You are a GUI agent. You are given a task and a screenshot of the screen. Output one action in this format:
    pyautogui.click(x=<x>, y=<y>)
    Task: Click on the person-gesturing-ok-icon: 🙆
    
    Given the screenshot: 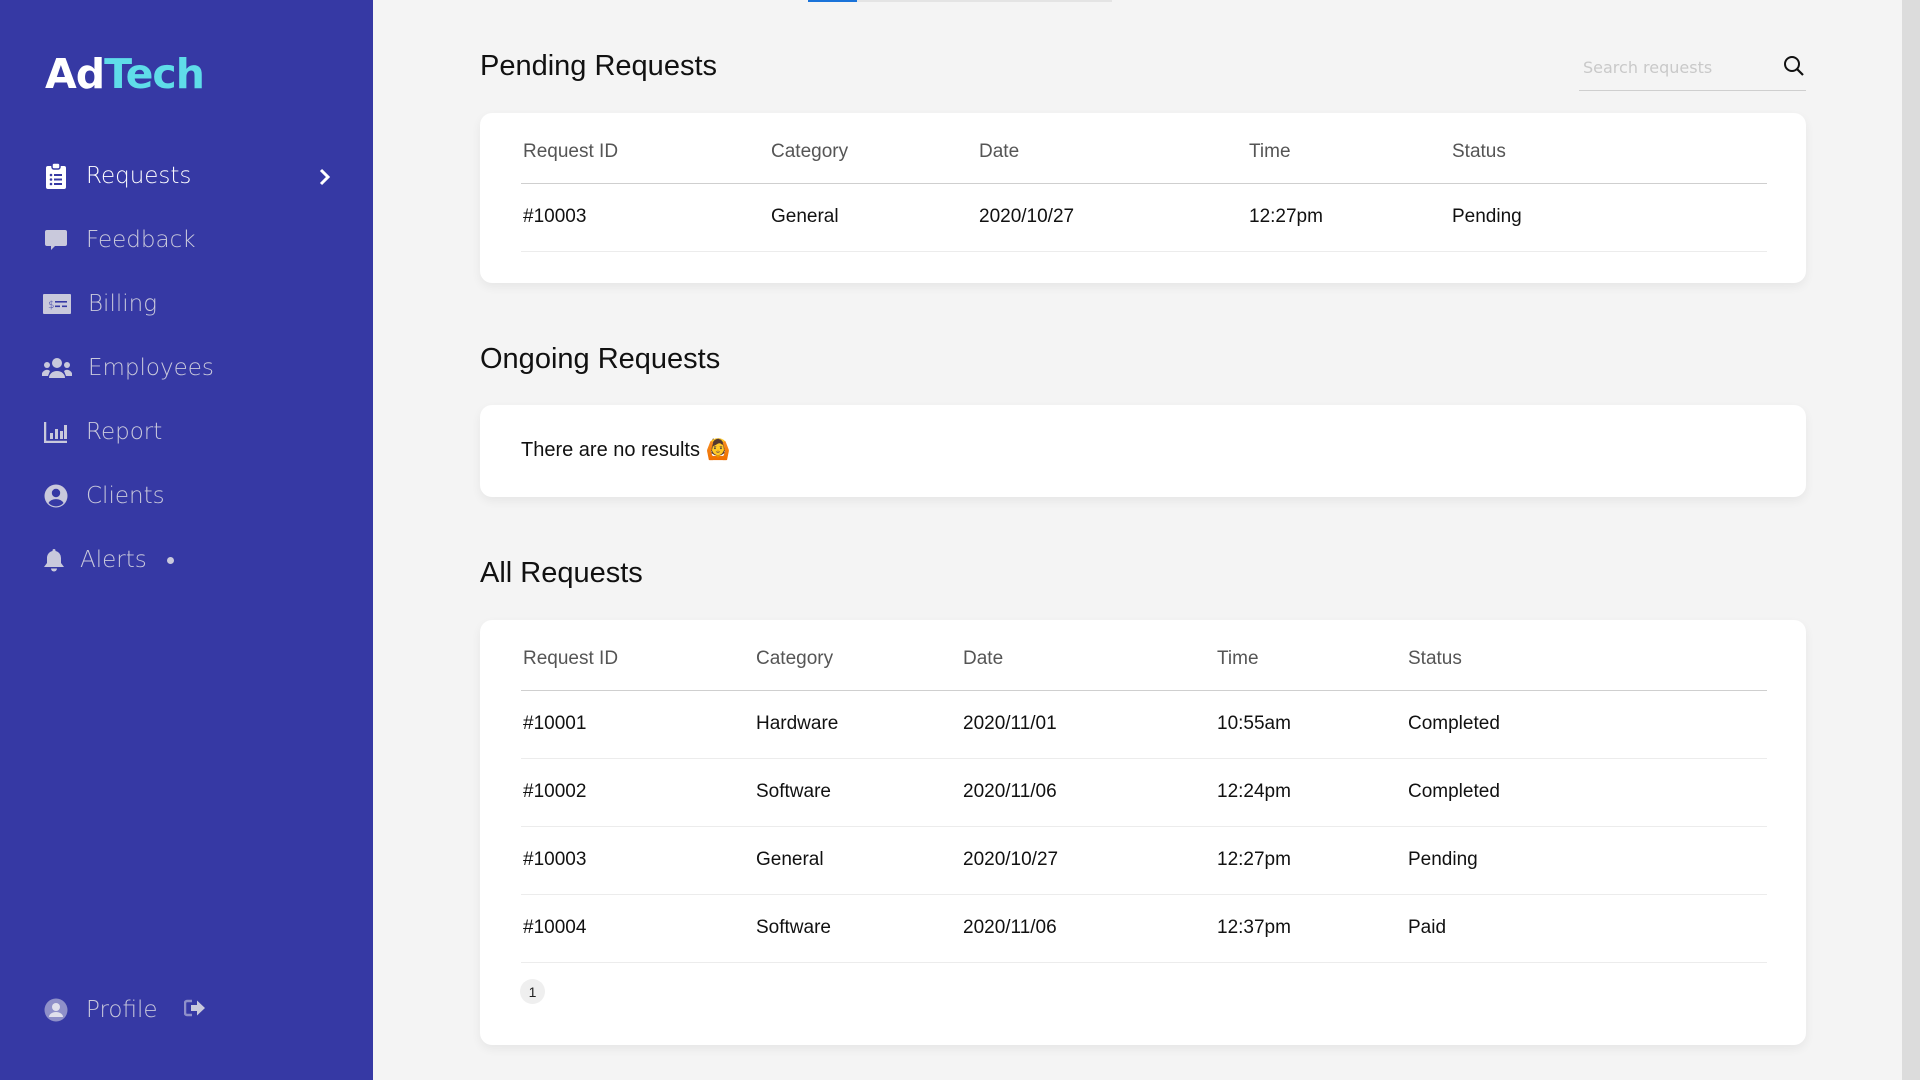 What is the action you would take?
    pyautogui.click(x=718, y=450)
    